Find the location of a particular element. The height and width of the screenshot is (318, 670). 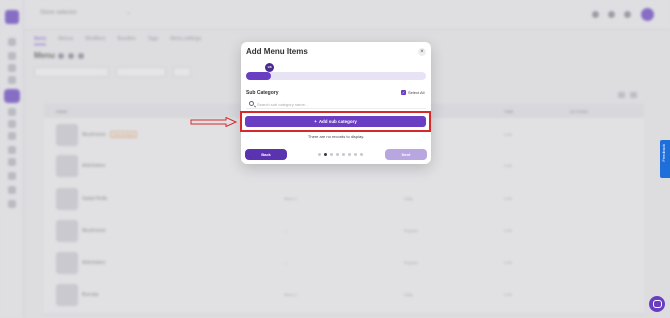

section-title: Sub Category is located at coordinates (262, 93).